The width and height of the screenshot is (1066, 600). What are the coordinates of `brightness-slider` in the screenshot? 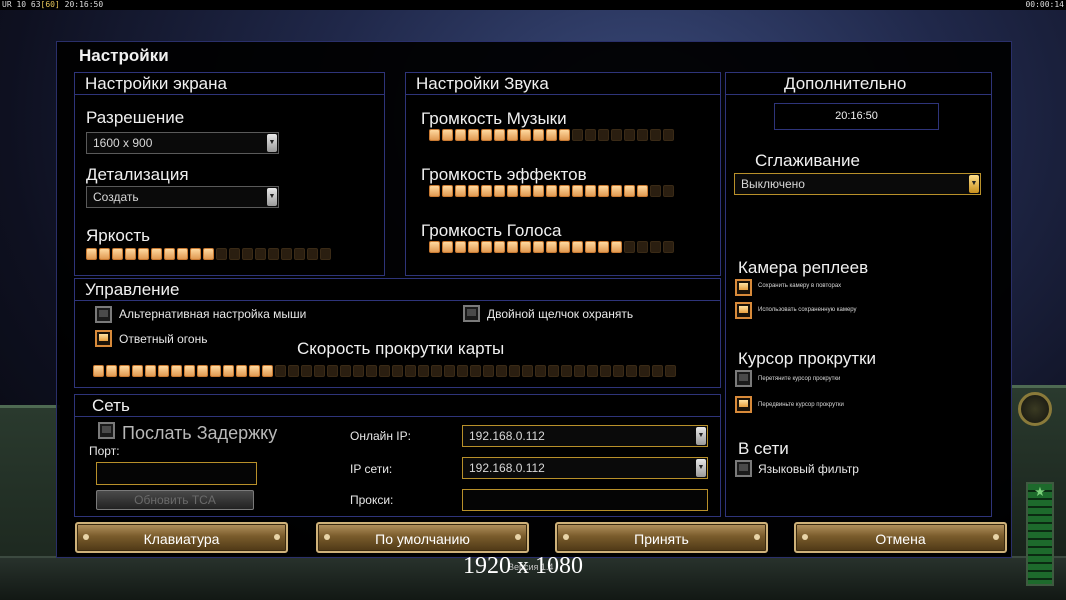 It's located at (208, 254).